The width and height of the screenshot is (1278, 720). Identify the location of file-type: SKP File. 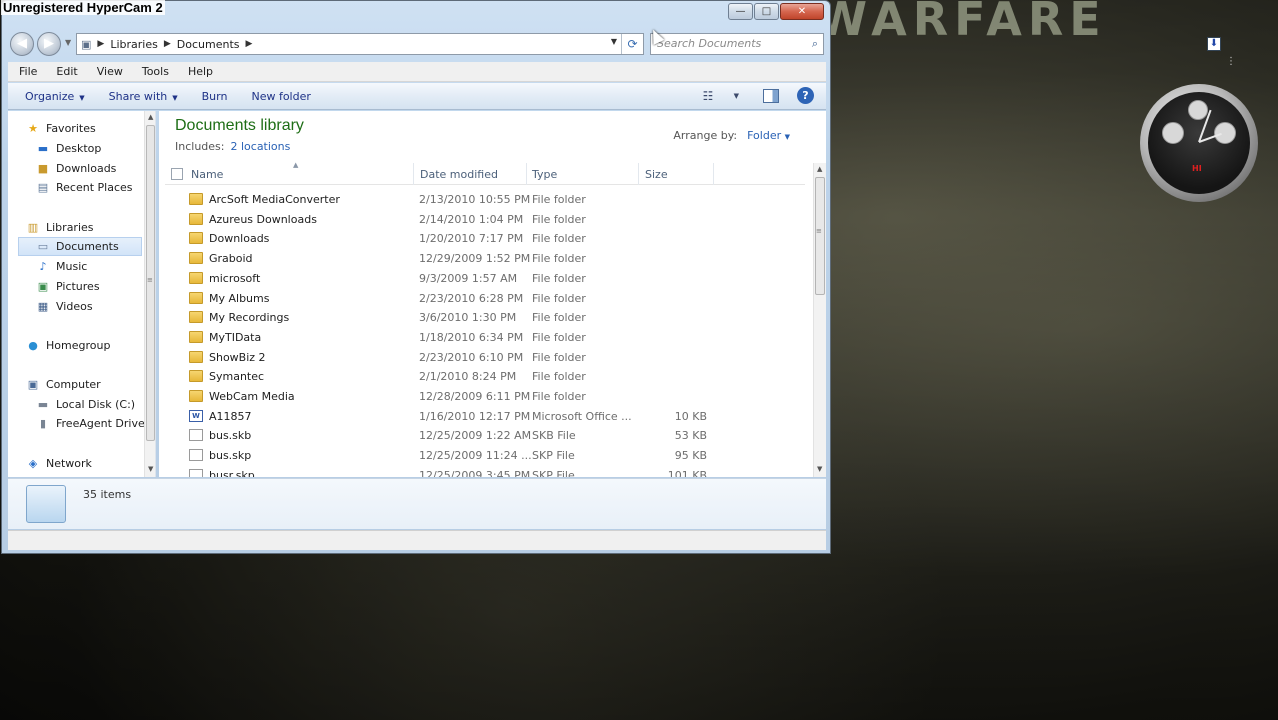
(553, 456).